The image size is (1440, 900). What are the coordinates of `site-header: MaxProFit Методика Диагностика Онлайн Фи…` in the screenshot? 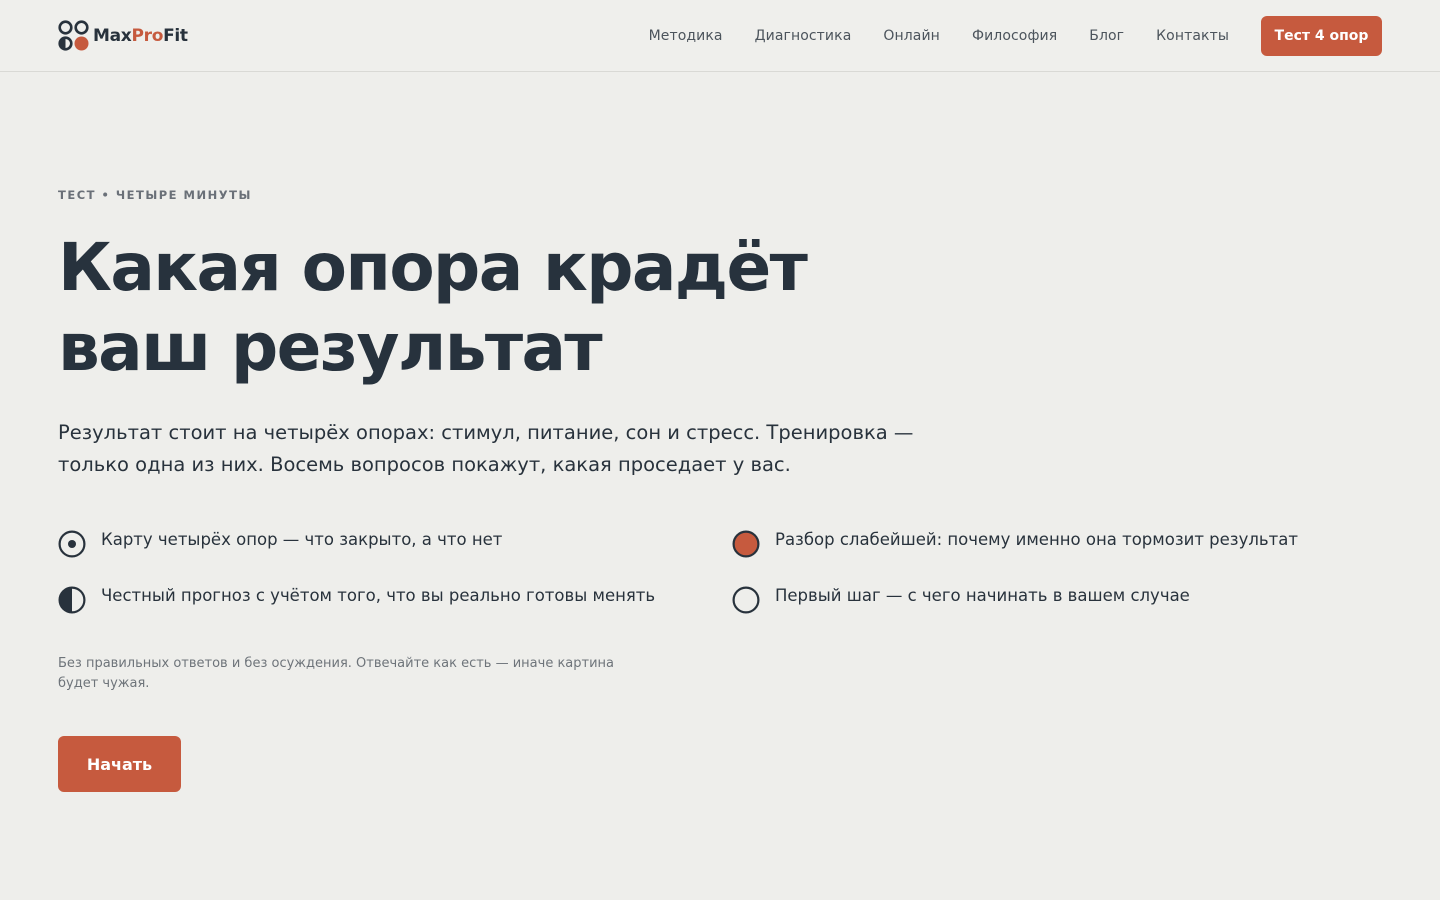 It's located at (720, 36).